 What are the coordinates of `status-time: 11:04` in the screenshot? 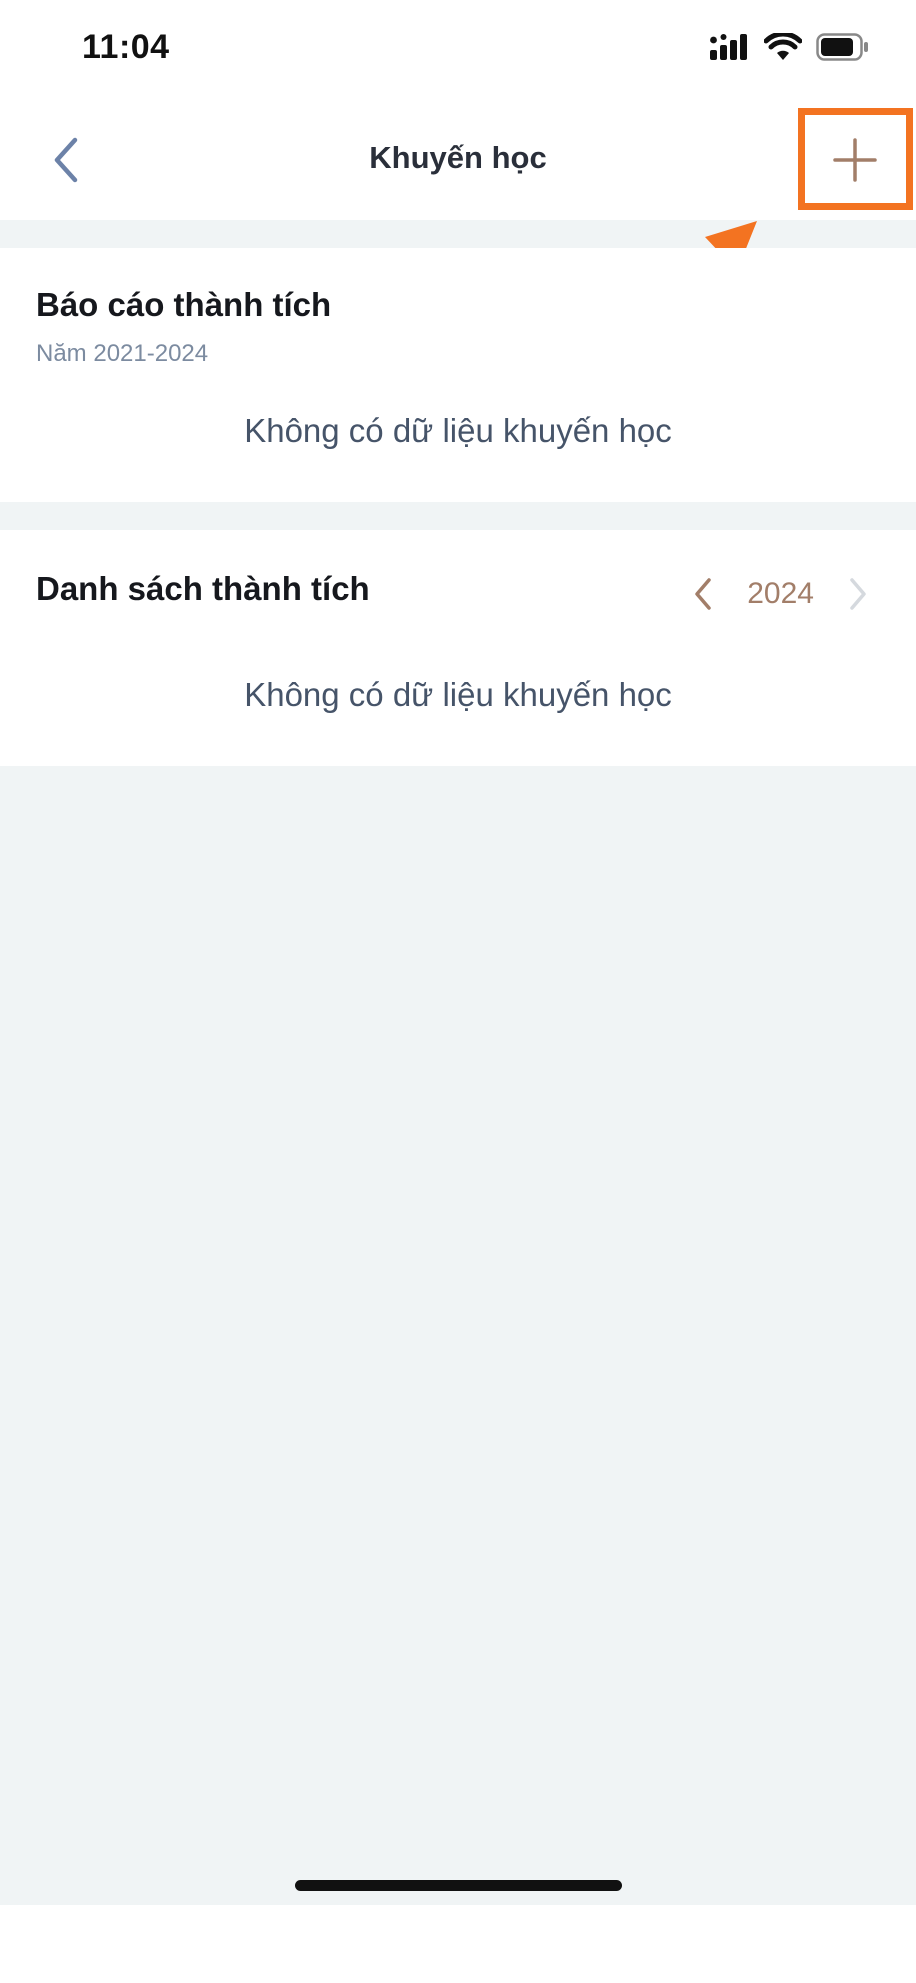 It's located at (126, 47).